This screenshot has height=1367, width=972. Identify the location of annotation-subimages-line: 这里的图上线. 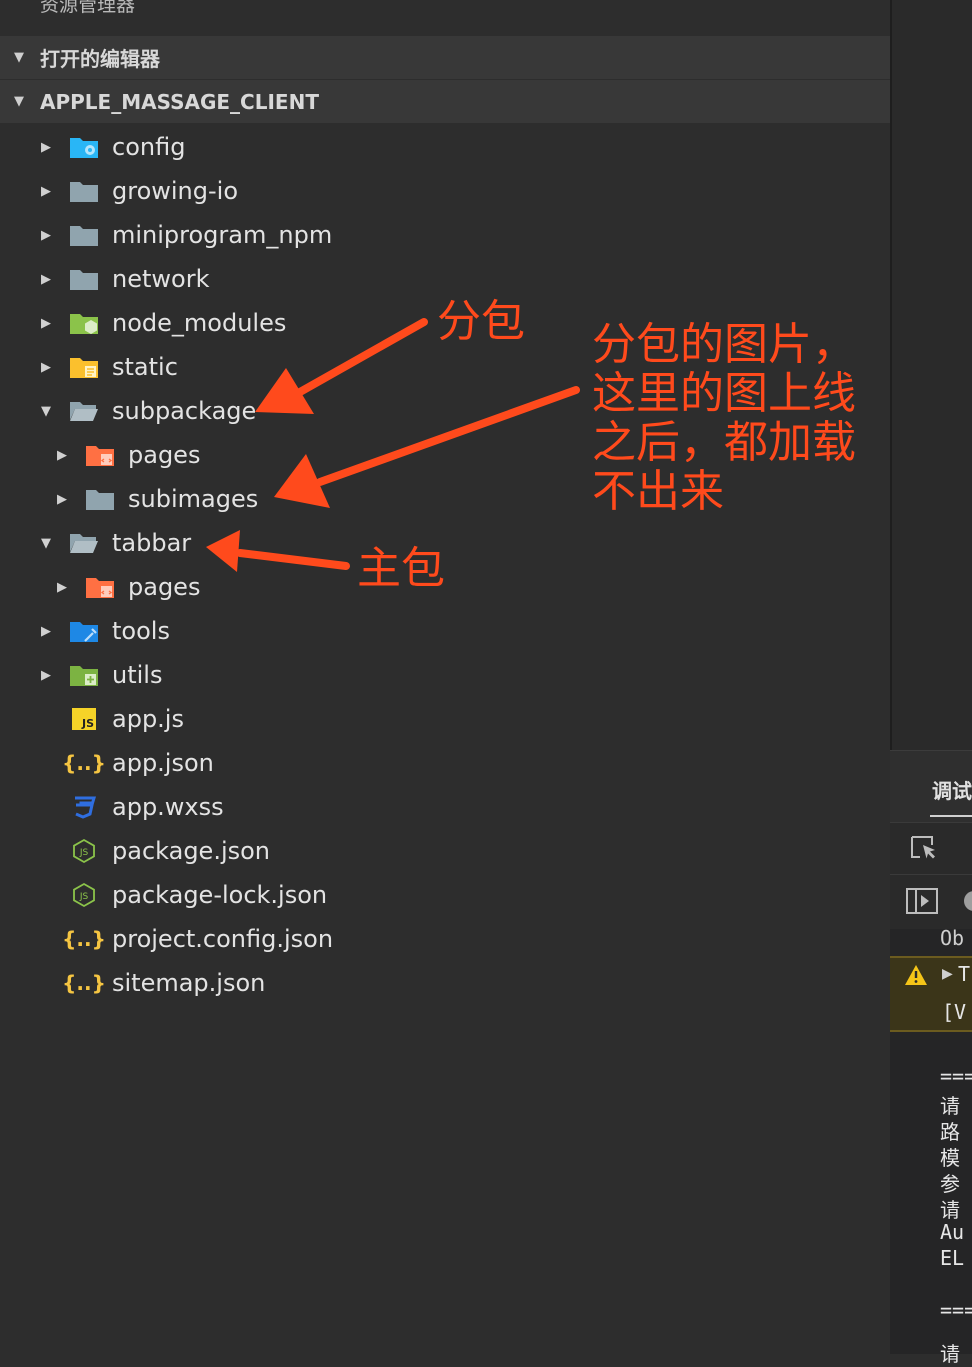
(724, 393).